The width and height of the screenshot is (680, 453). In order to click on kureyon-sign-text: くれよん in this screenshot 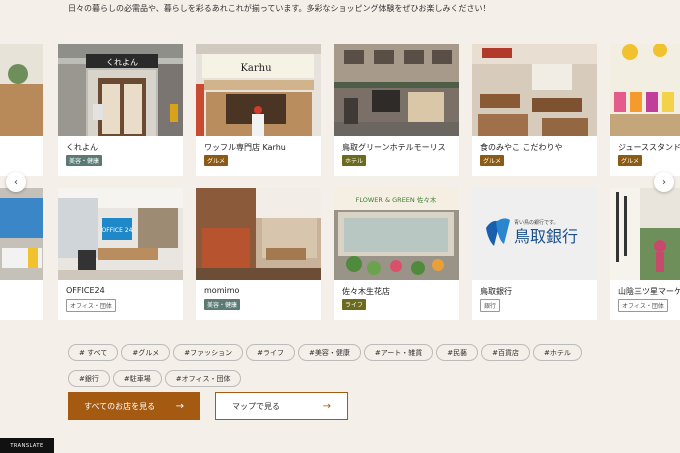, I will do `click(122, 62)`.